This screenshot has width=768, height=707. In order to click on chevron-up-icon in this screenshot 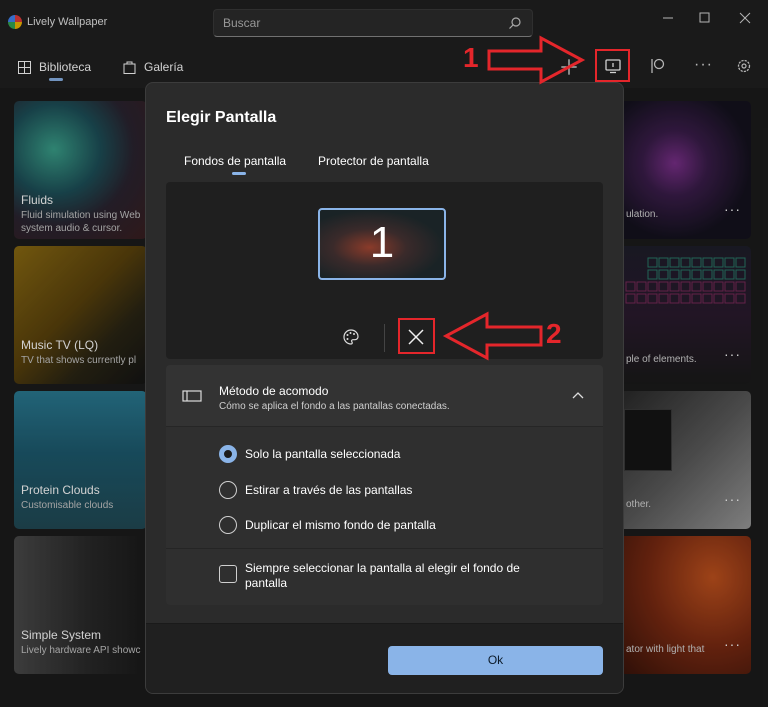, I will do `click(578, 396)`.